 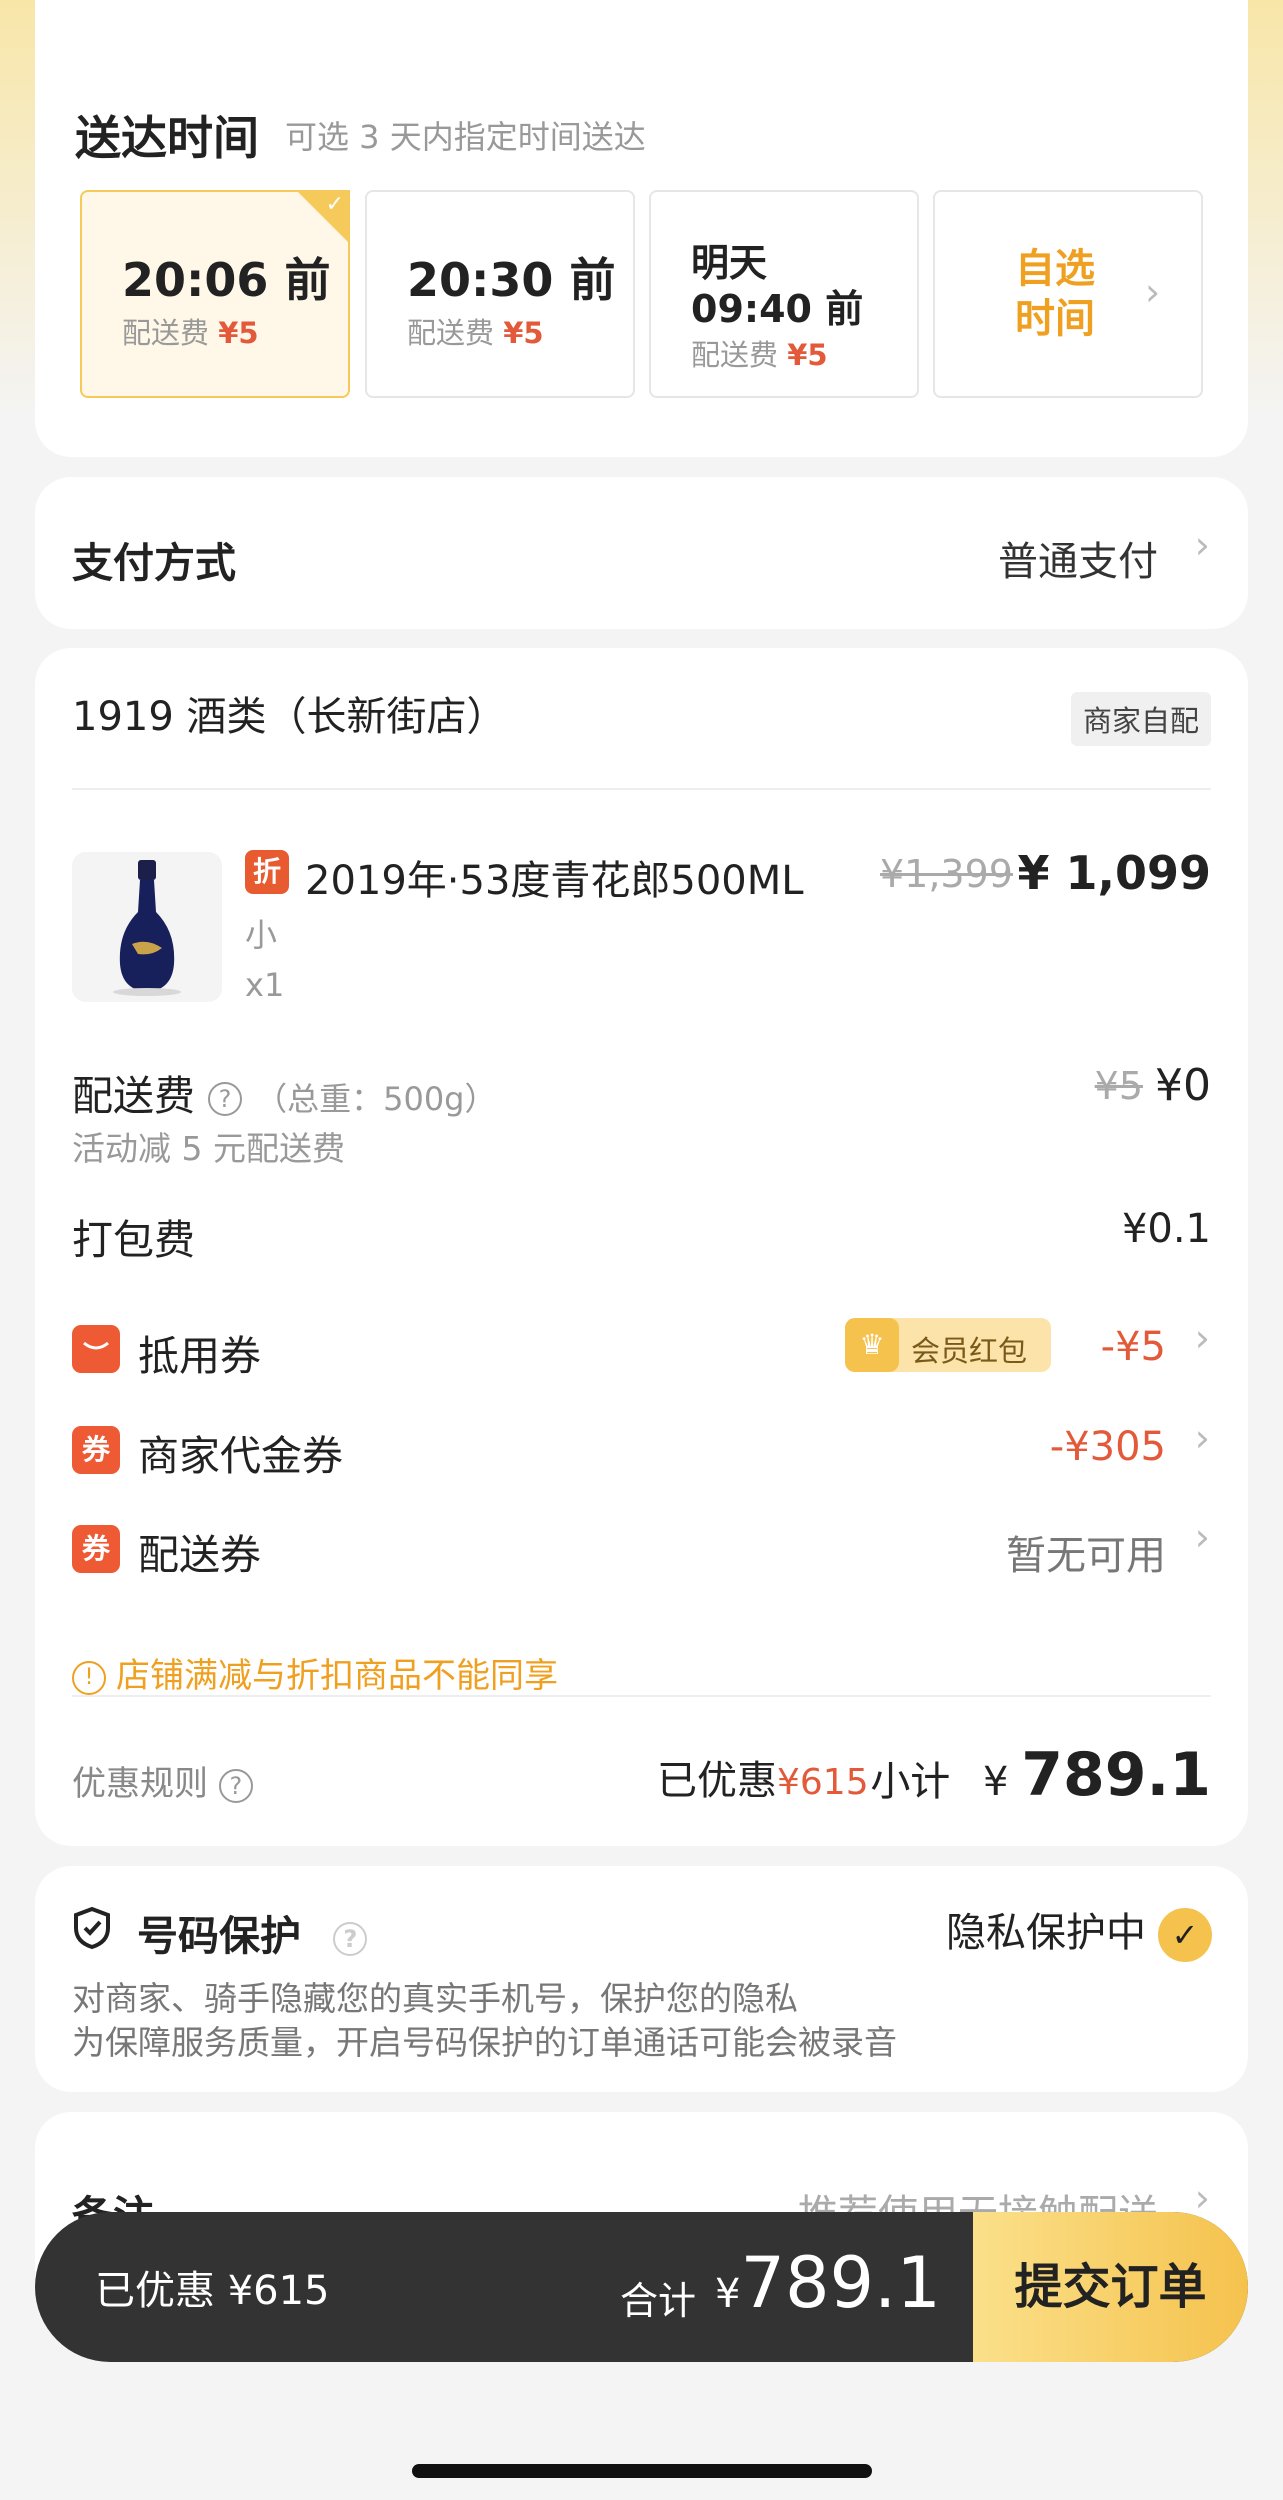 What do you see at coordinates (92, 1928) in the screenshot?
I see `shield-icon` at bounding box center [92, 1928].